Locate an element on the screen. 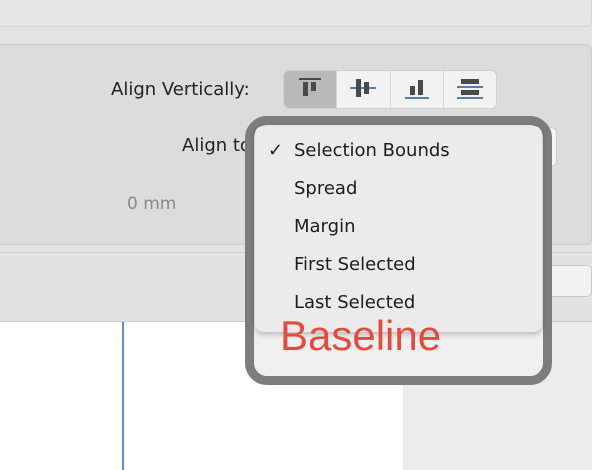 The image size is (592, 470). menu-item-label: Spread is located at coordinates (326, 188).